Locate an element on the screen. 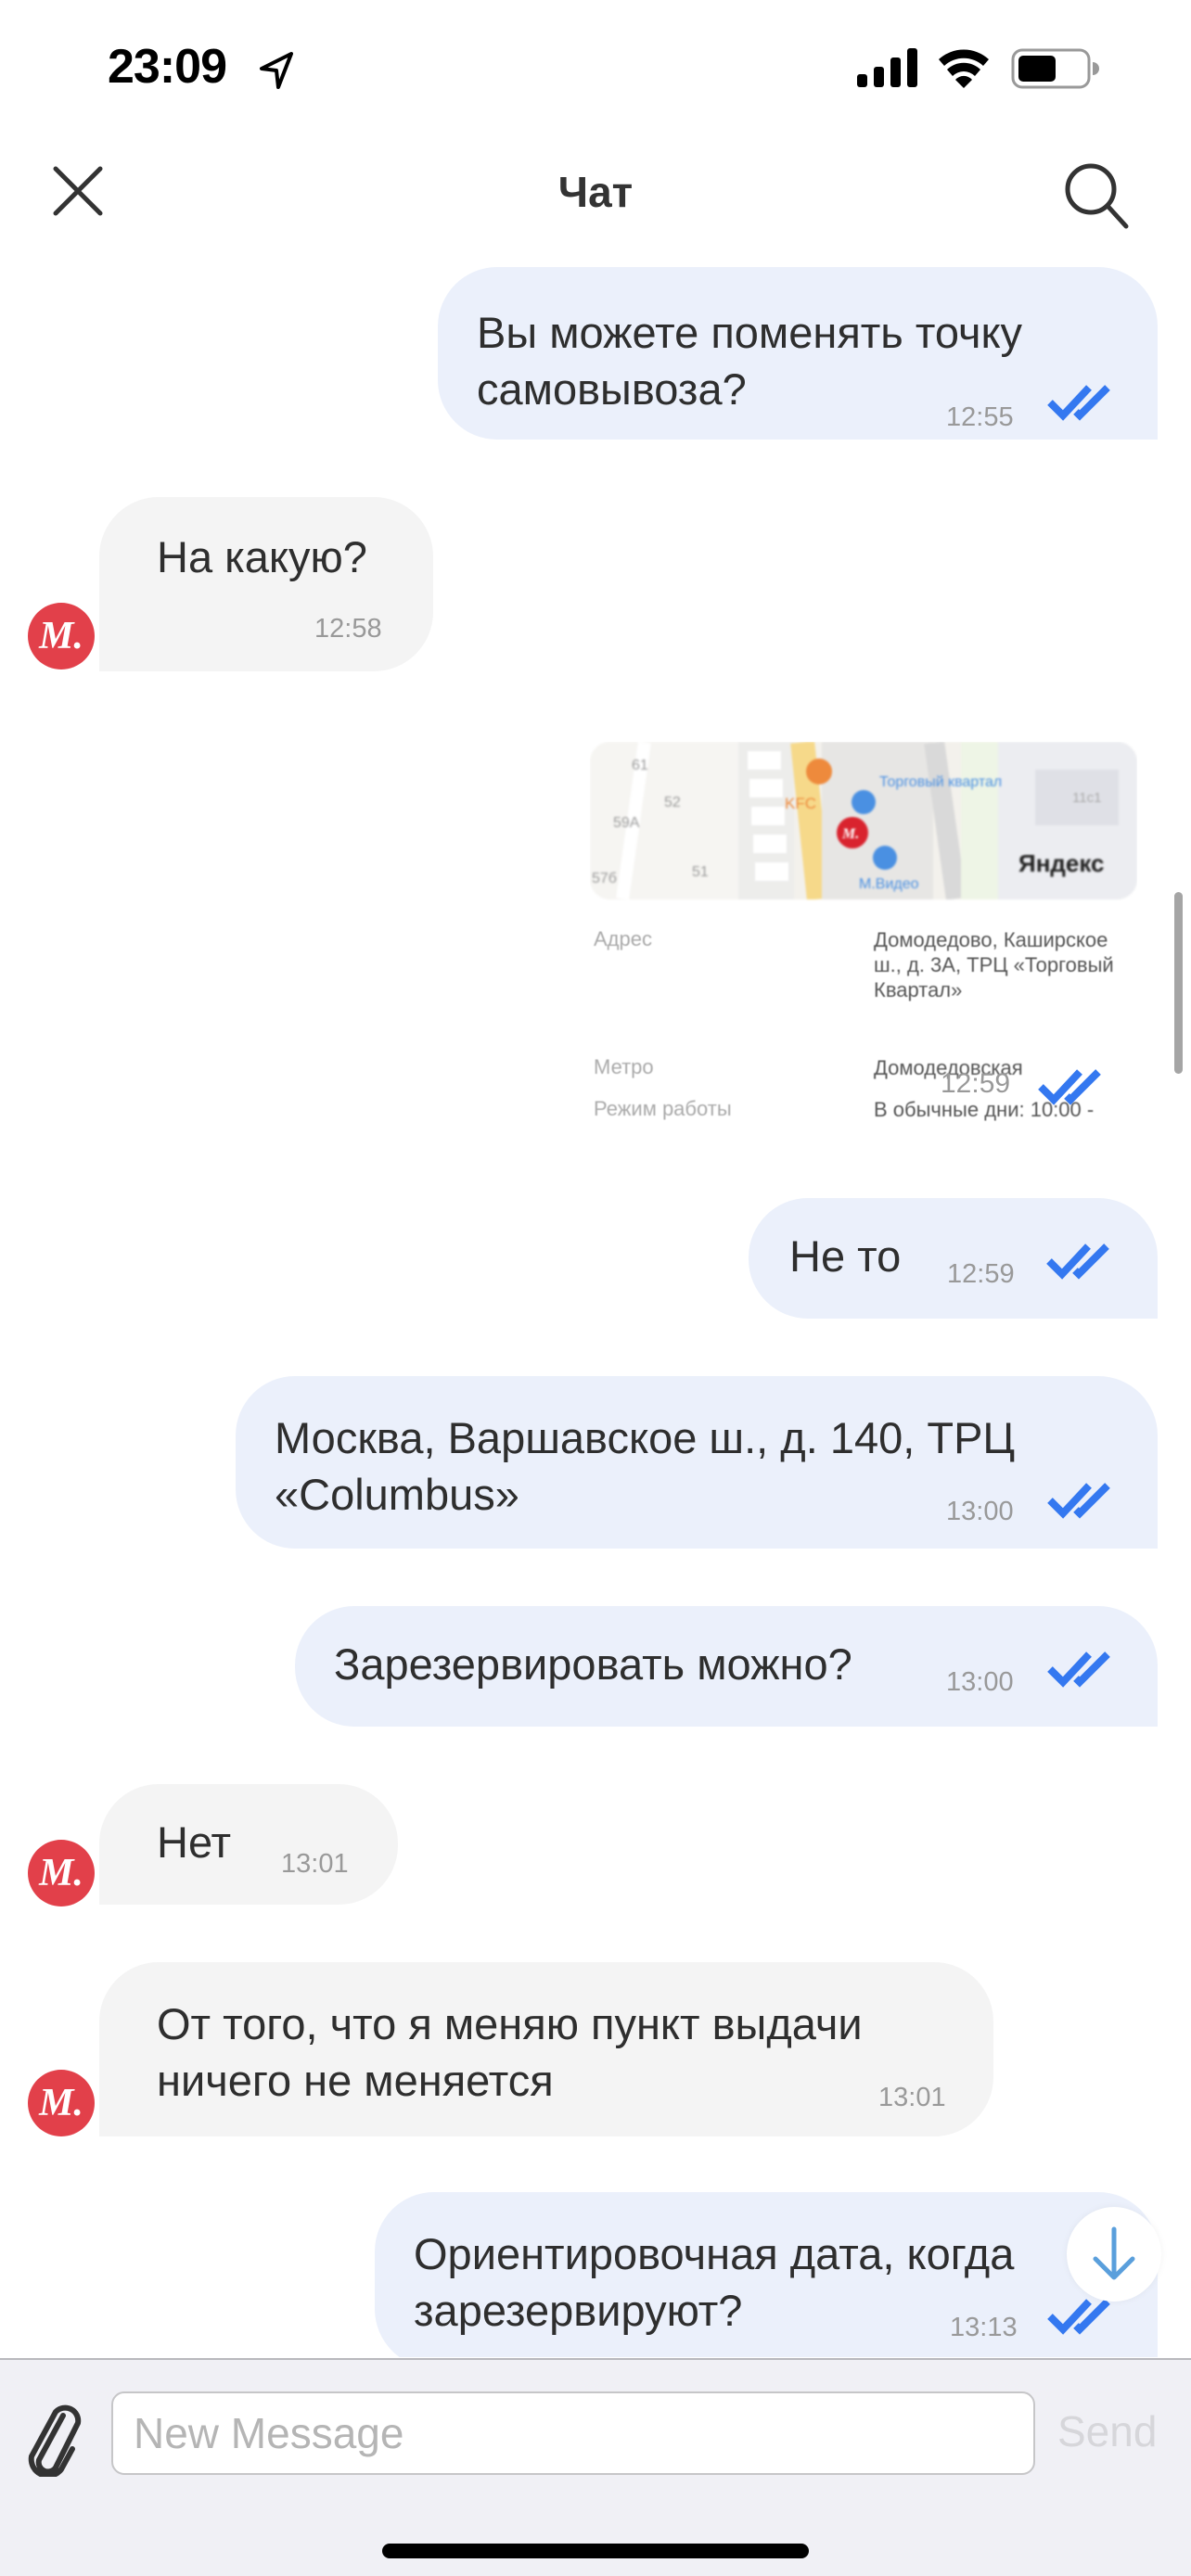  message-text: «Columbus» is located at coordinates (397, 1494).